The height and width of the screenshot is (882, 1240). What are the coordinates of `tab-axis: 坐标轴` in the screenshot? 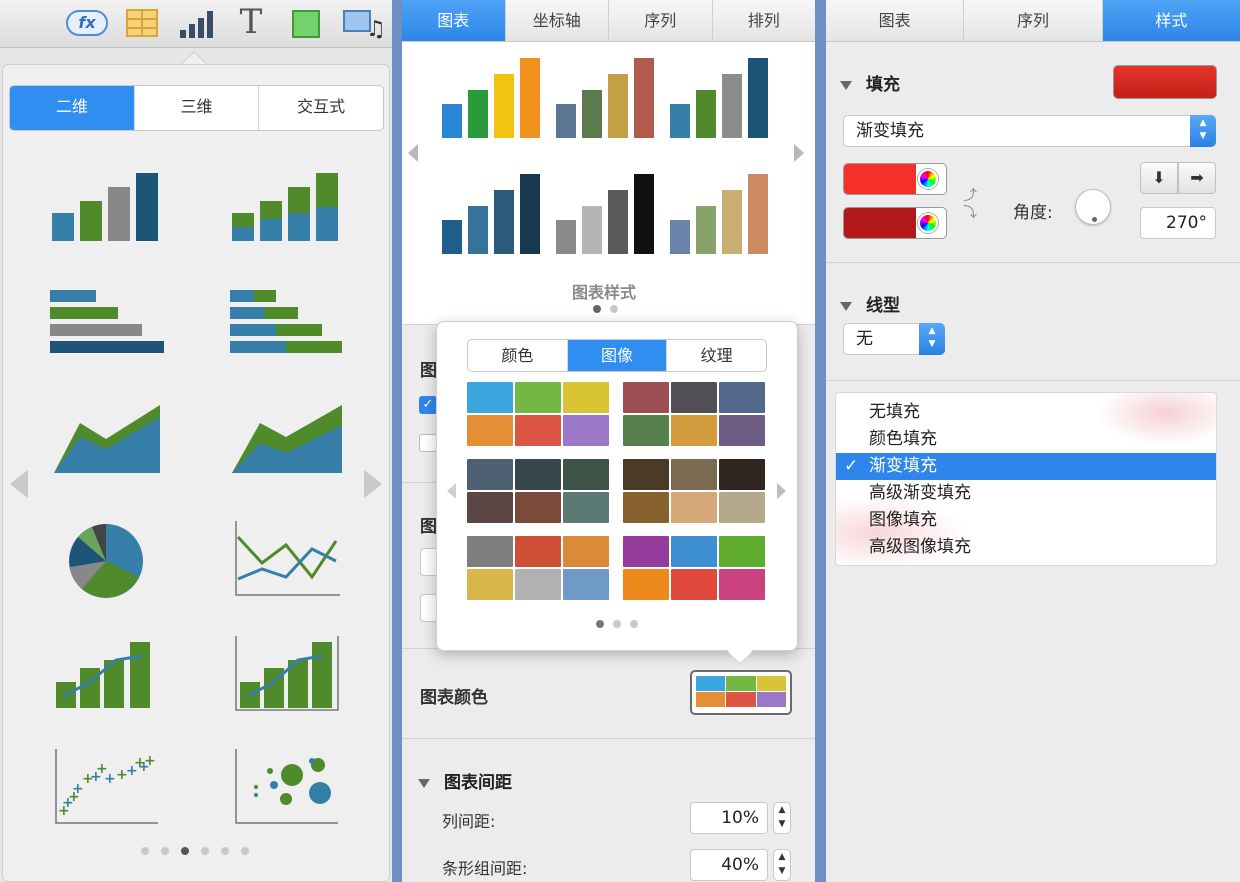 It's located at (556, 20).